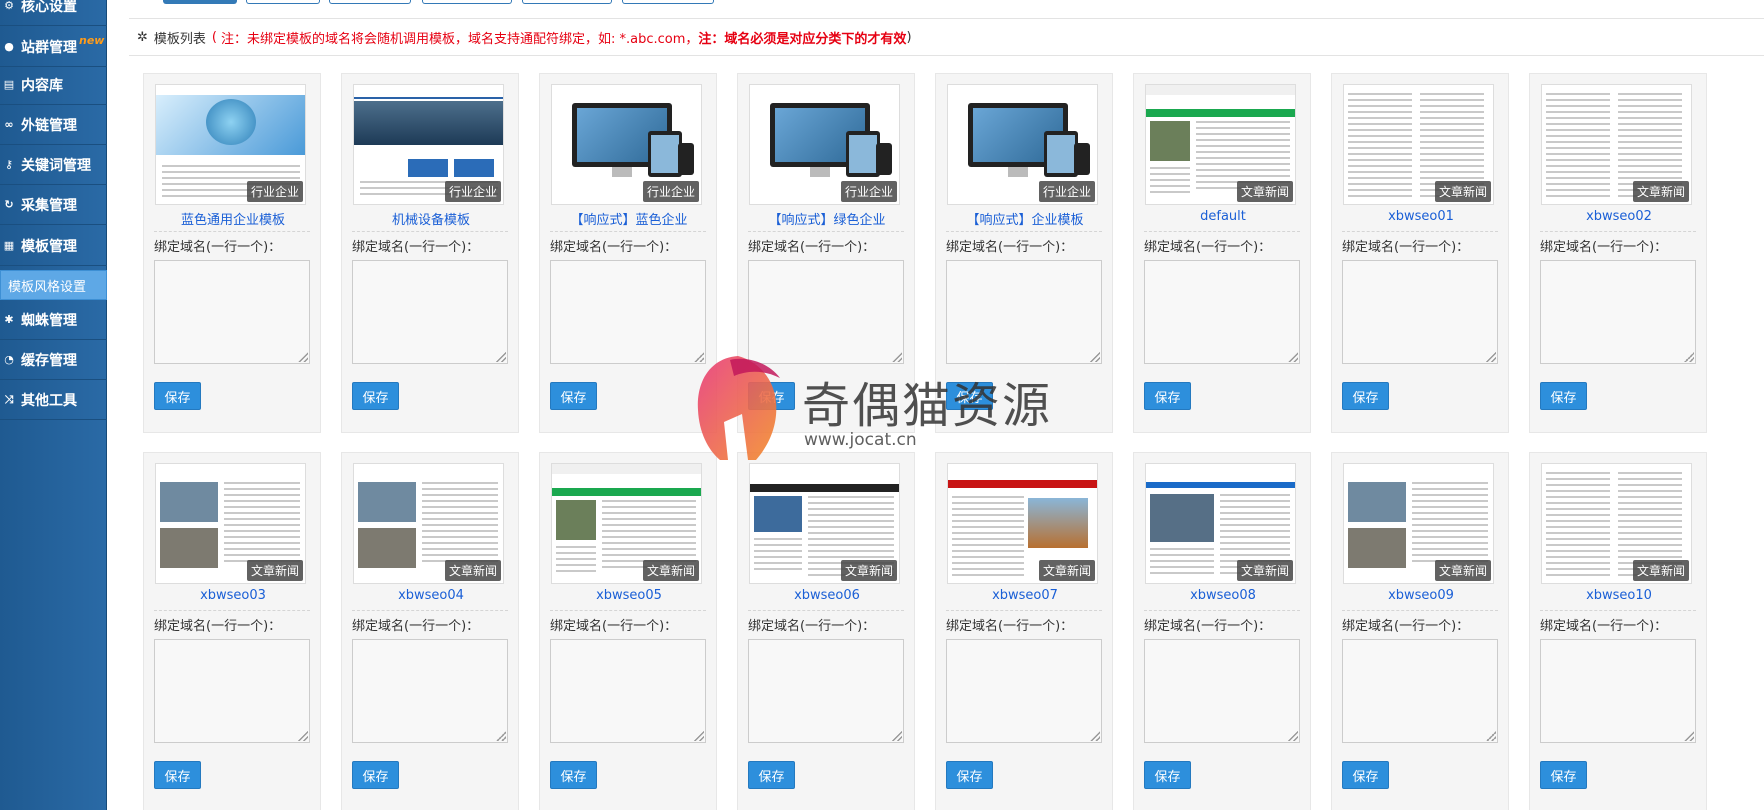  Describe the element at coordinates (1223, 595) in the screenshot. I see `template-name-link: xbwseo08` at that location.